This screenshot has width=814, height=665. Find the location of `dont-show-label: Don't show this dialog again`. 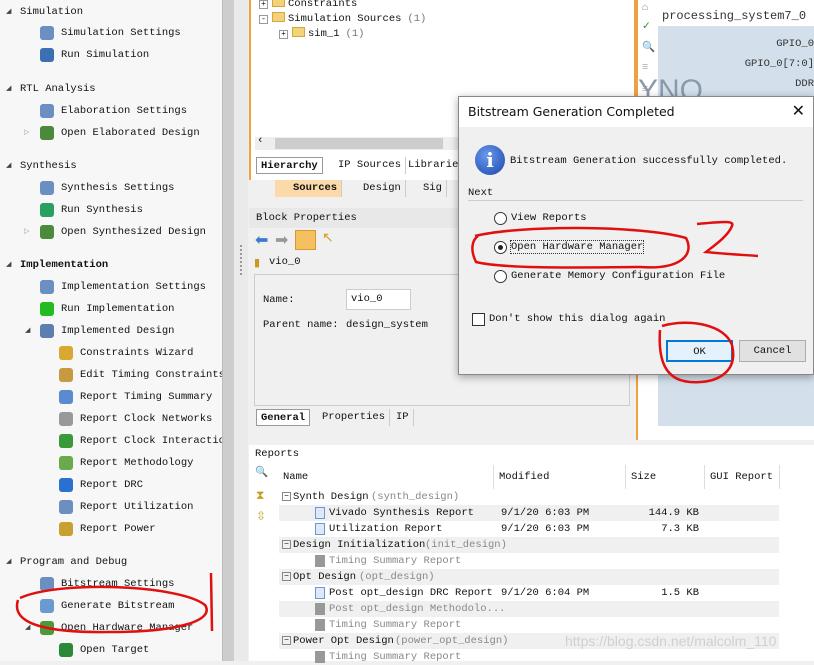

dont-show-label: Don't show this dialog again is located at coordinates (577, 319).